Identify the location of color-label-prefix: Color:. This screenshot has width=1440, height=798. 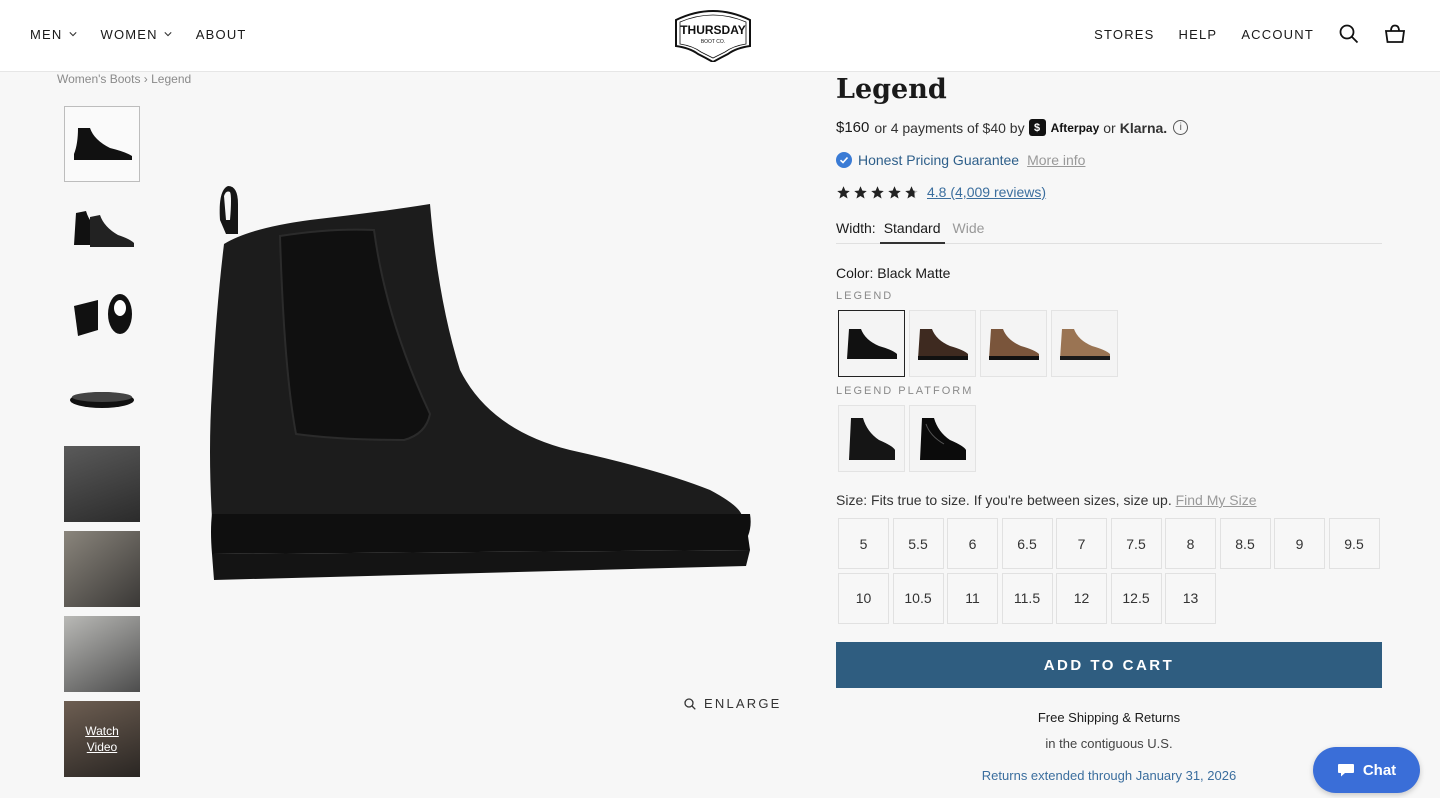
(855, 273).